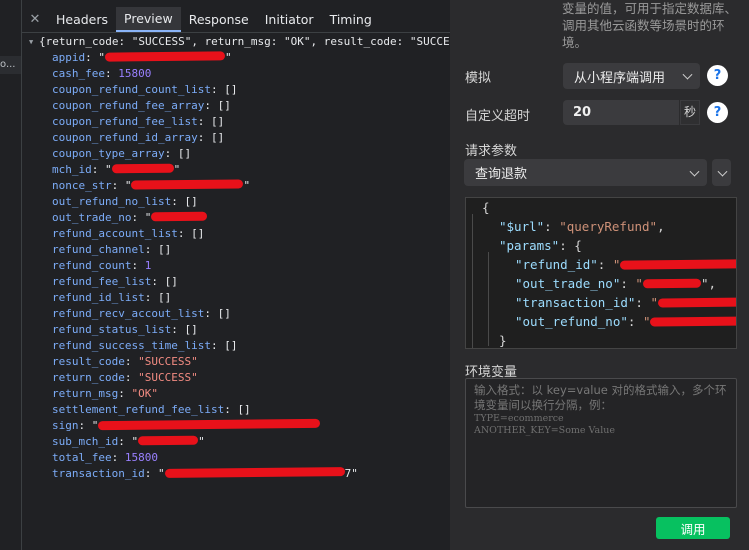 Image resolution: width=749 pixels, height=550 pixels. Describe the element at coordinates (478, 78) in the screenshot. I see `simulate-label: 模拟` at that location.